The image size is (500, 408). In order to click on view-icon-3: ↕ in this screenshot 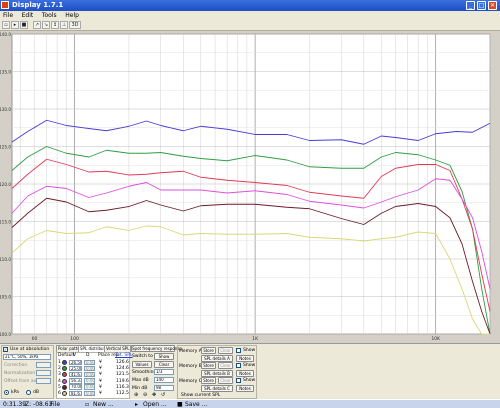, I will do `click(55, 25)`.